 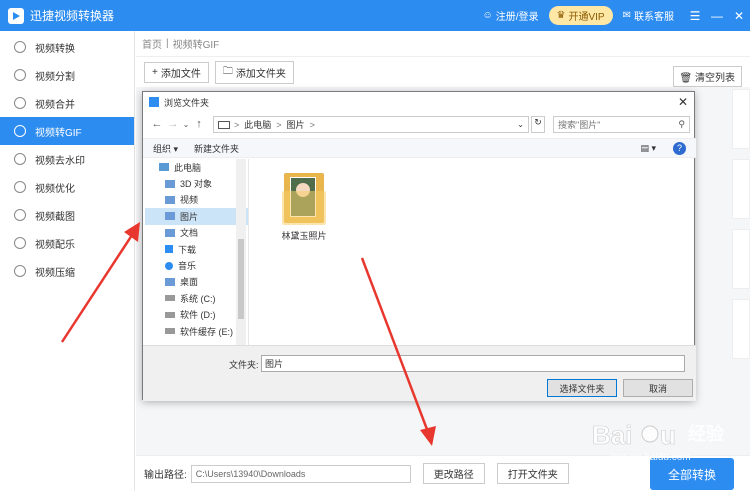 What do you see at coordinates (67, 47) in the screenshot?
I see `sidebar-item-video-convert: 视频转换` at bounding box center [67, 47].